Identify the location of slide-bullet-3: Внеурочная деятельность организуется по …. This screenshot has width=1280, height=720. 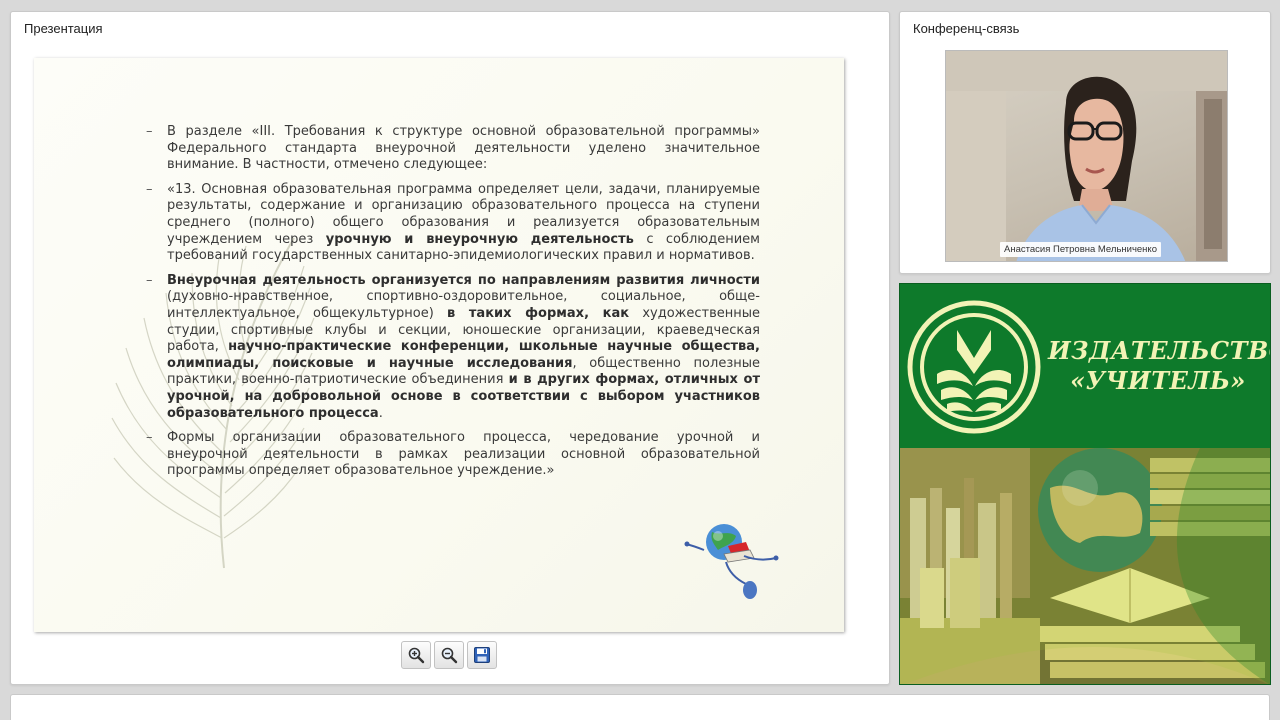
(453, 347).